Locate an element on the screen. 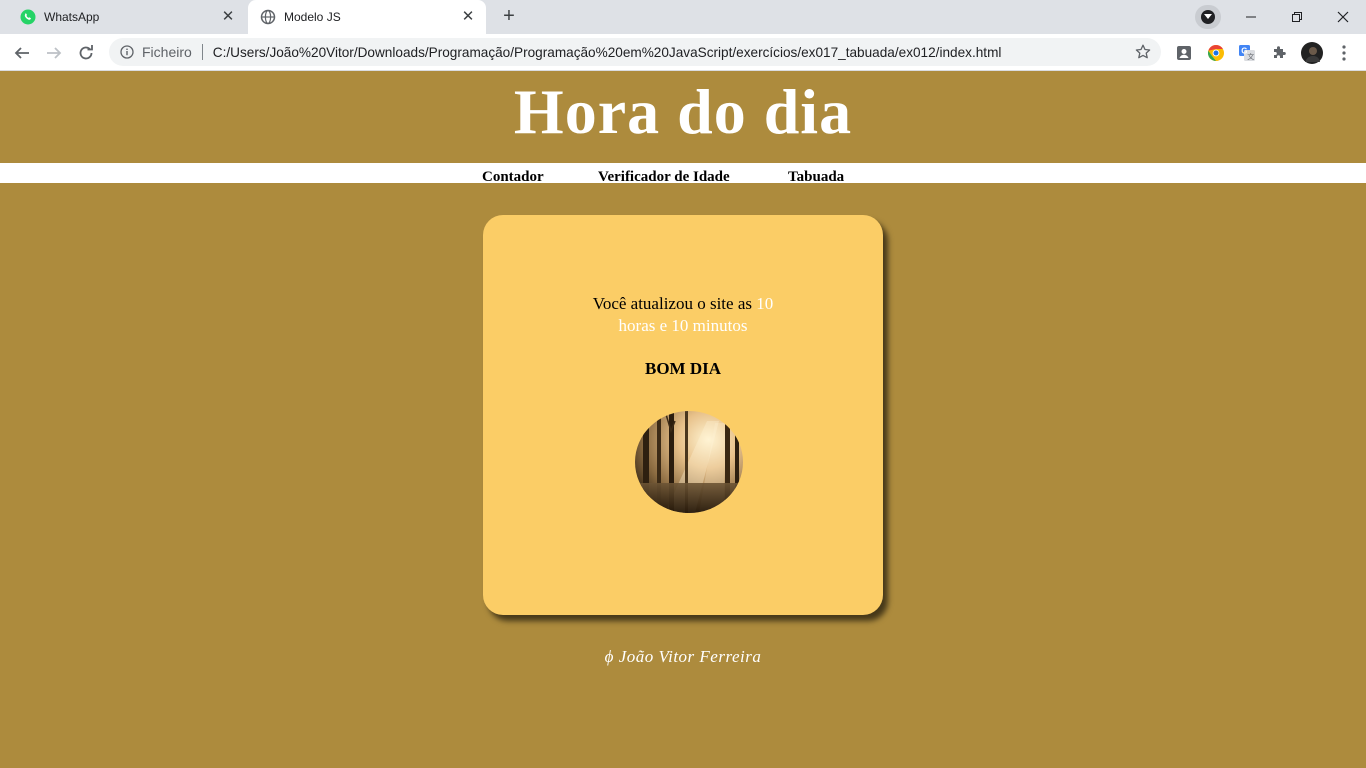  tab-modelo-js: Modelo JS ✕ is located at coordinates (367, 17).